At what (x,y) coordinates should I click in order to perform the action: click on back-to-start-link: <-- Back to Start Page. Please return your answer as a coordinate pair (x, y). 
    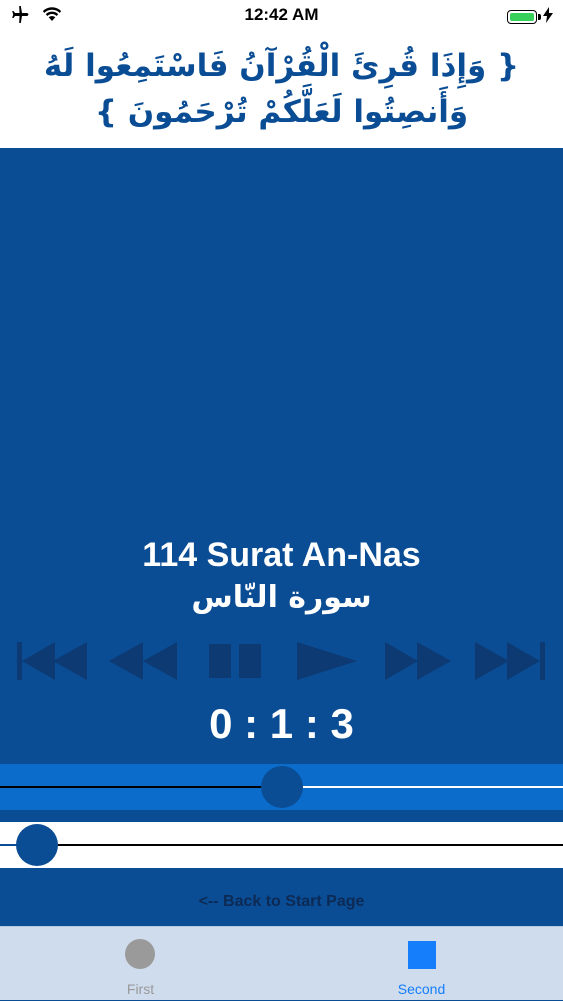
    Looking at the image, I should click on (281, 902).